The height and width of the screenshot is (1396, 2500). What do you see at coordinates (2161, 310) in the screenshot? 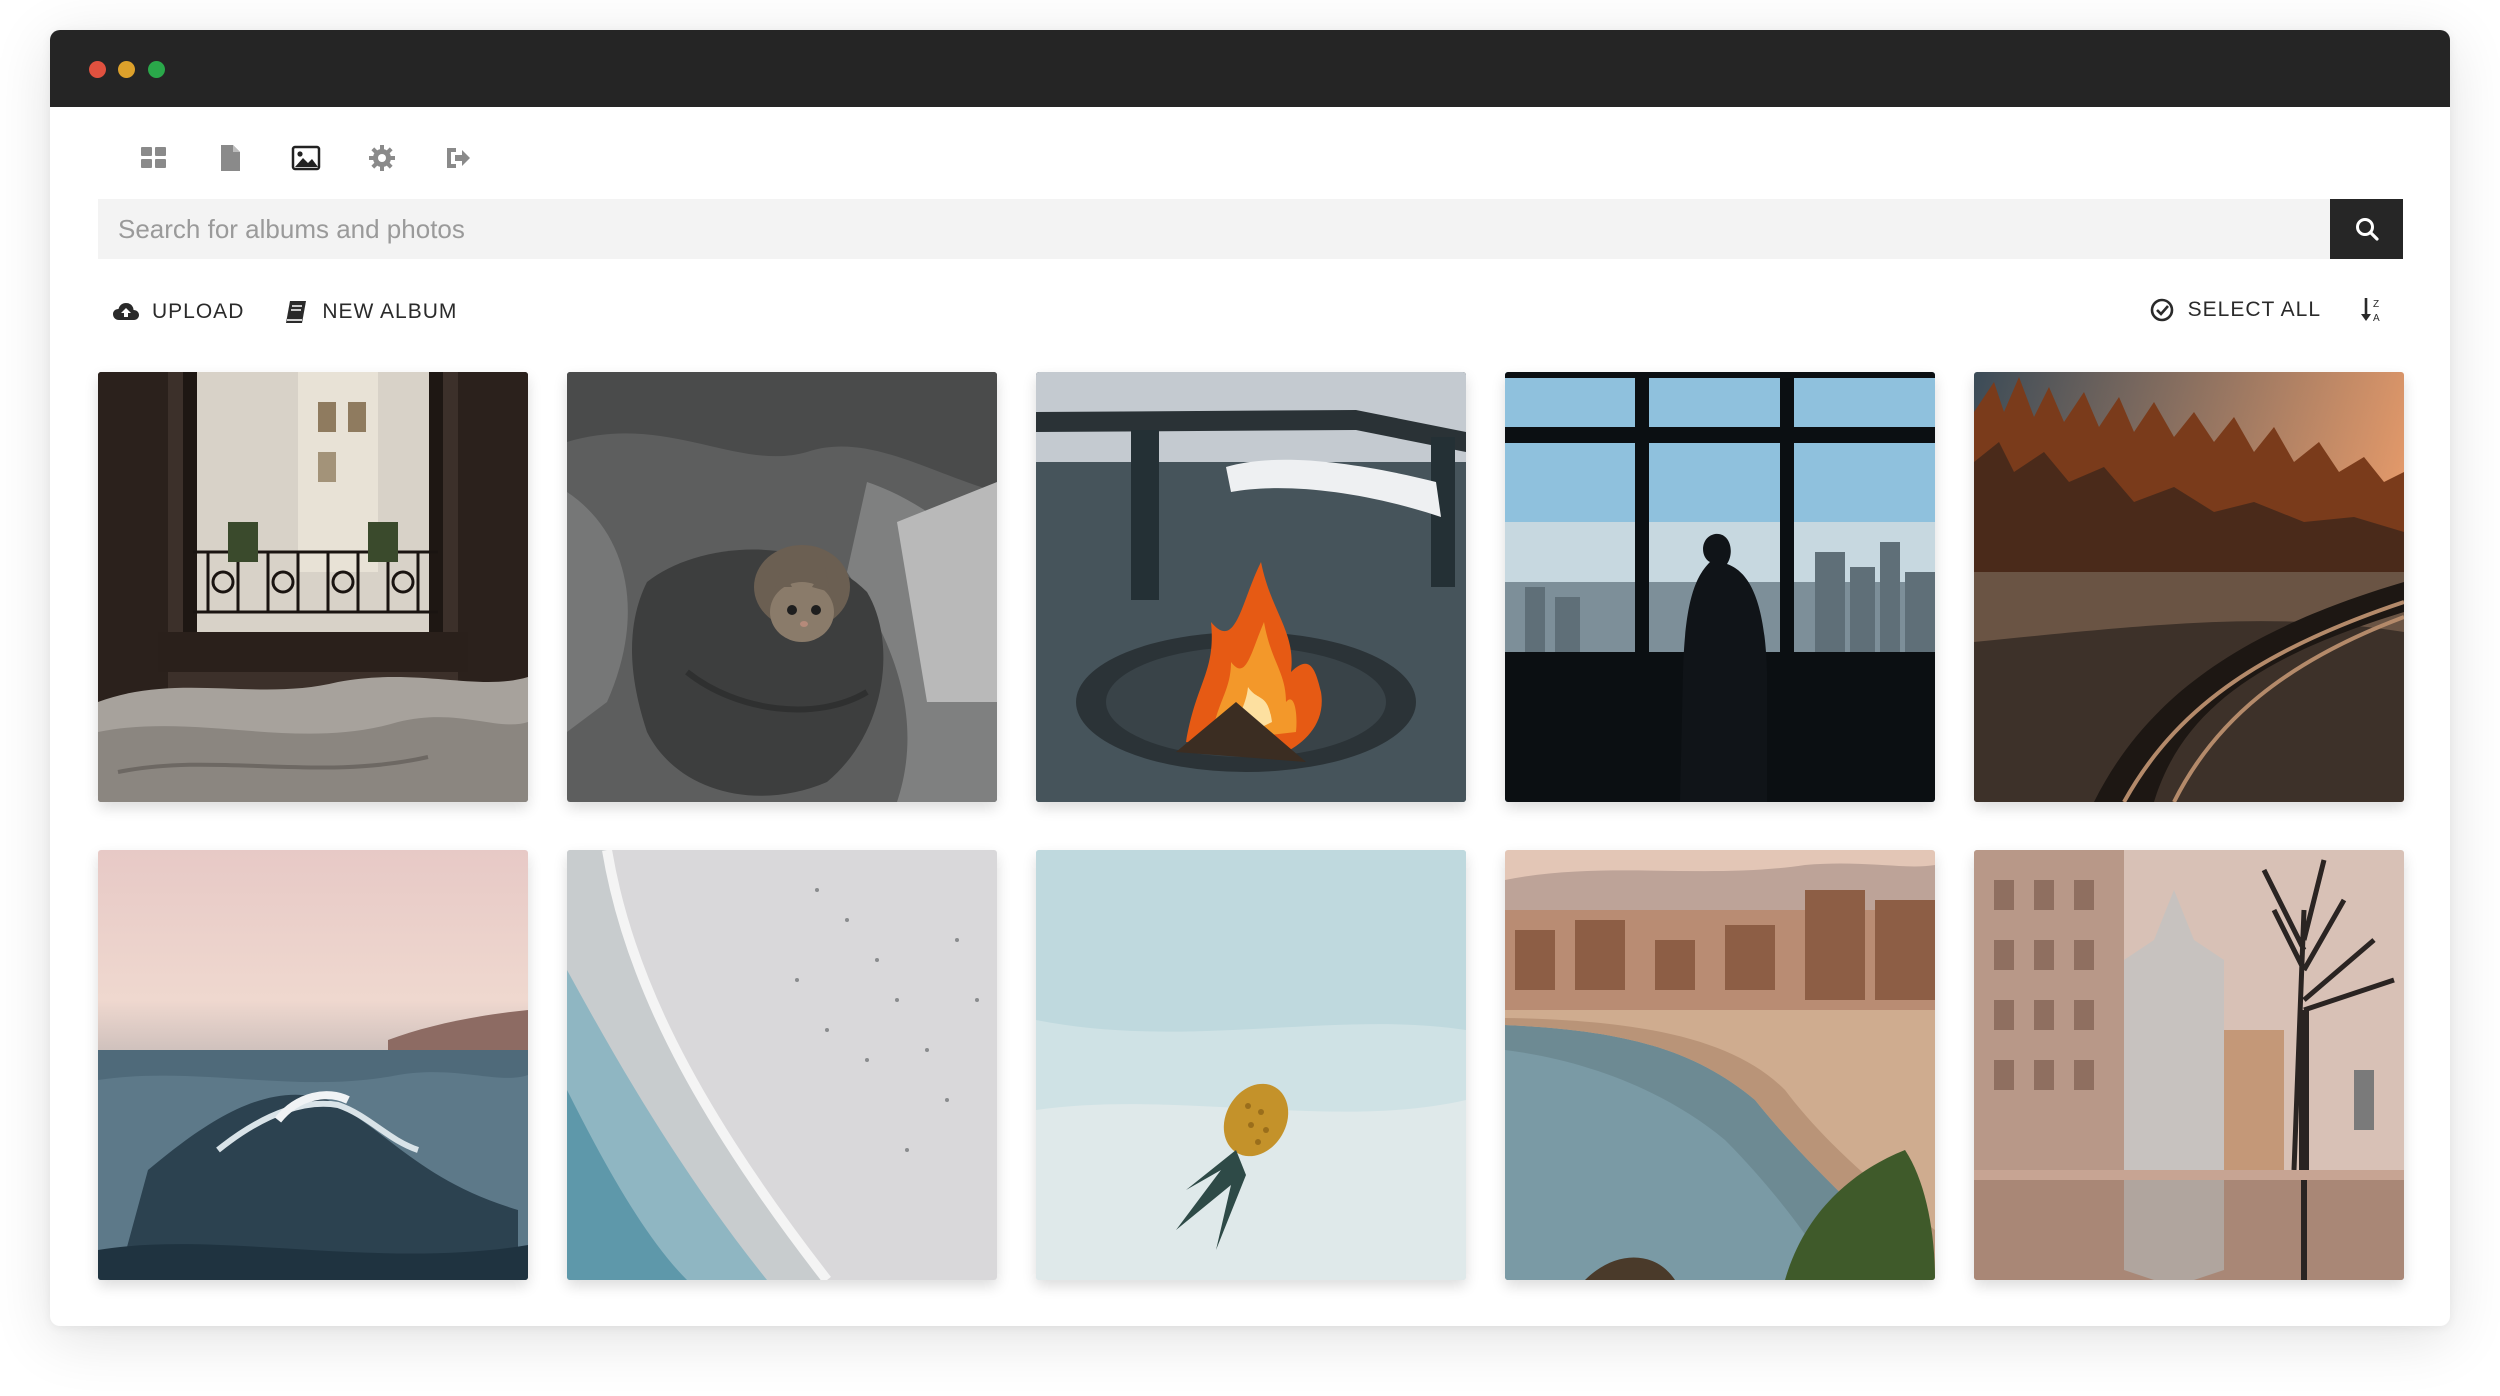
I see `check-circle-icon` at bounding box center [2161, 310].